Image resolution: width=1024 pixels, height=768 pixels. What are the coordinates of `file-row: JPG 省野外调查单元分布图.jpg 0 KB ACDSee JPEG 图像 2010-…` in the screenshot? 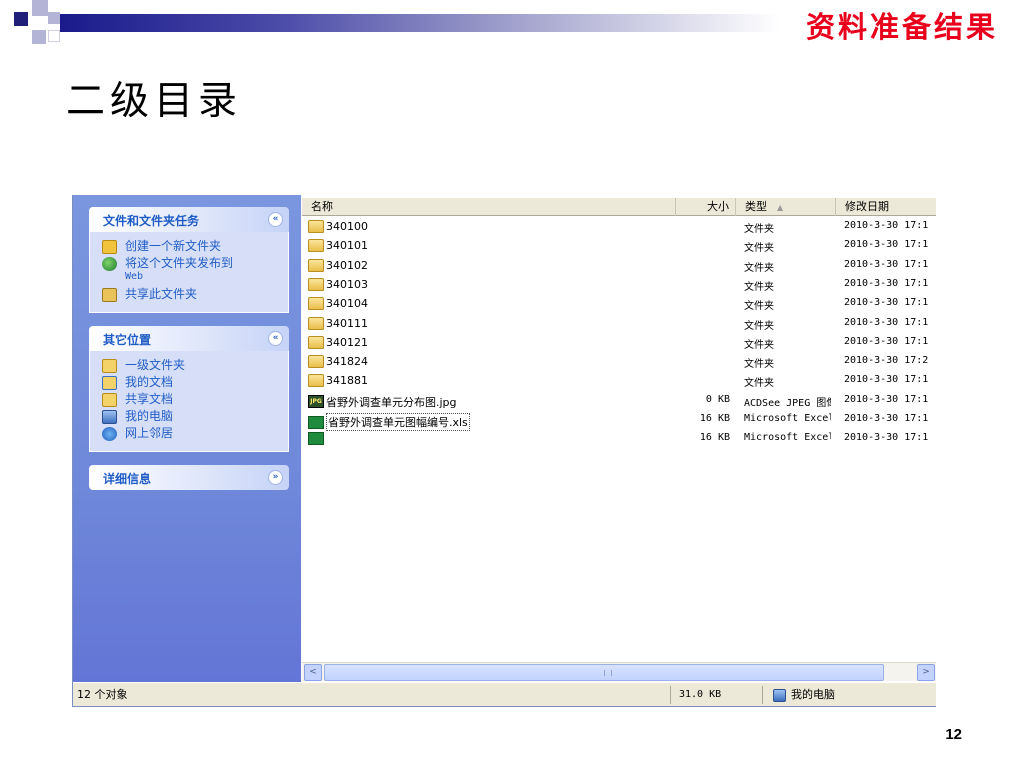 It's located at (619, 401).